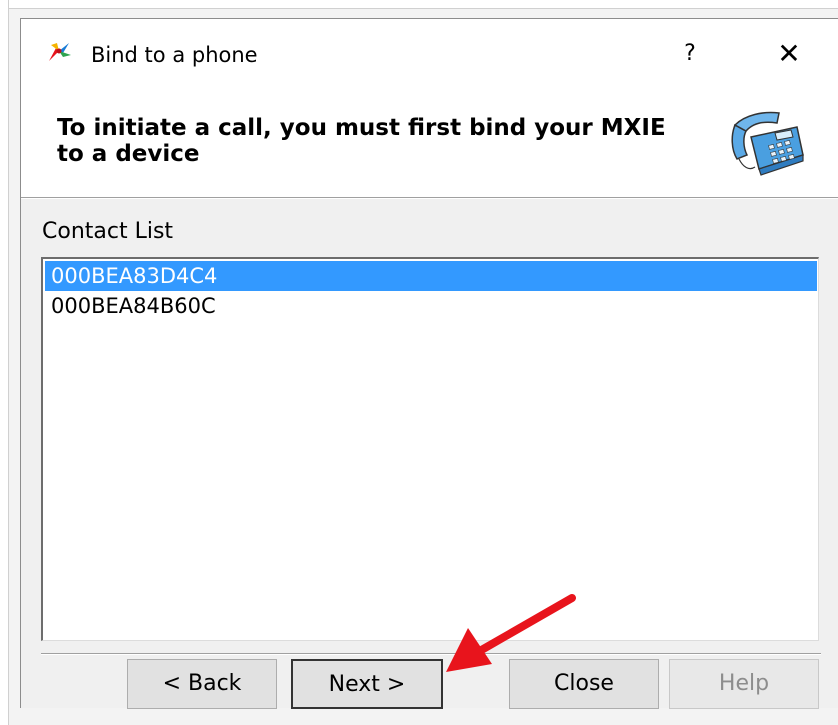 This screenshot has width=838, height=725. Describe the element at coordinates (4, 362) in the screenshot. I see `background-edge-left` at that location.